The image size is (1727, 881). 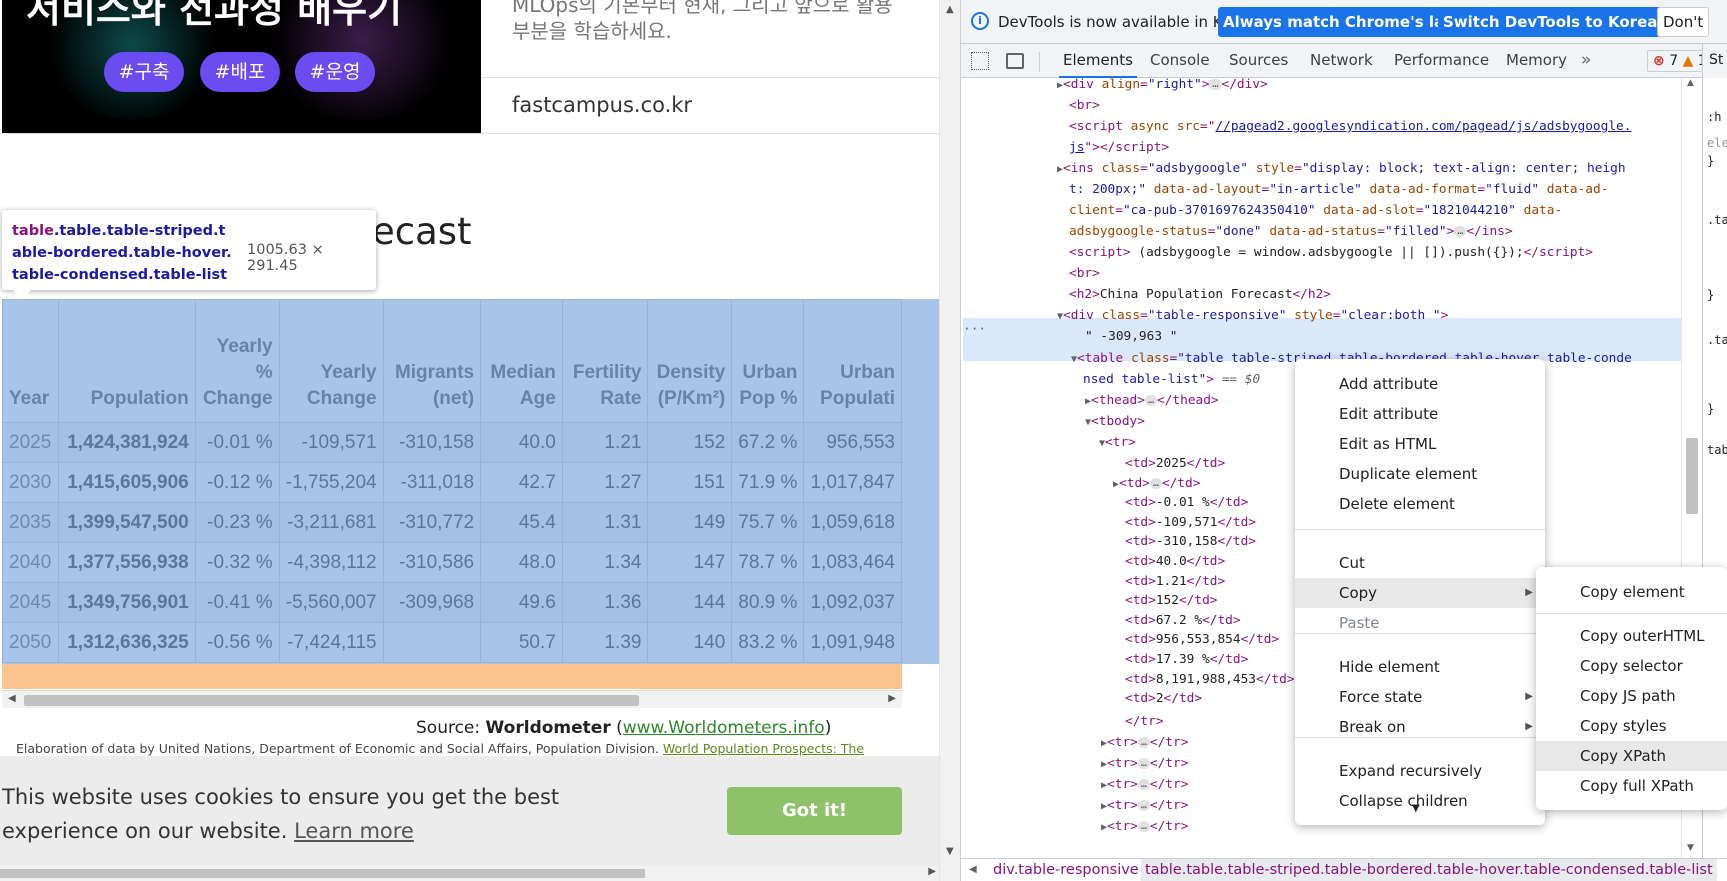 I want to click on dom-td-node: <td>17.39 %</td>, so click(x=1186, y=660).